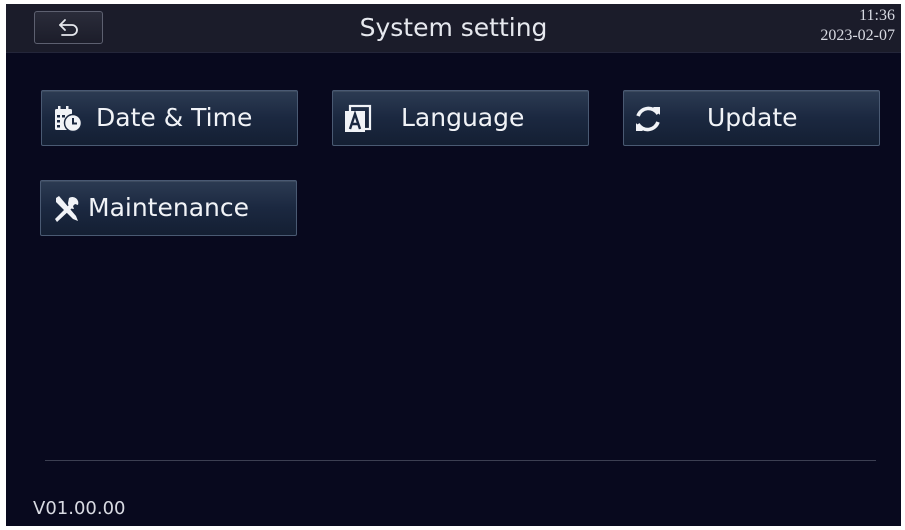 This screenshot has height=530, width=905. I want to click on language-icon, so click(358, 118).